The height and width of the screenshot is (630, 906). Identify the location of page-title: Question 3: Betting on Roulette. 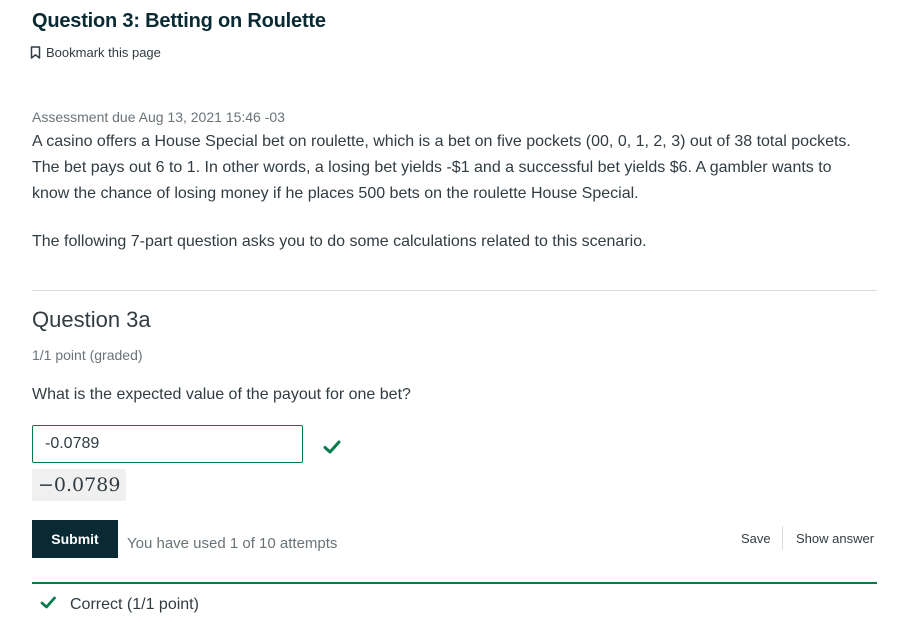
(179, 21).